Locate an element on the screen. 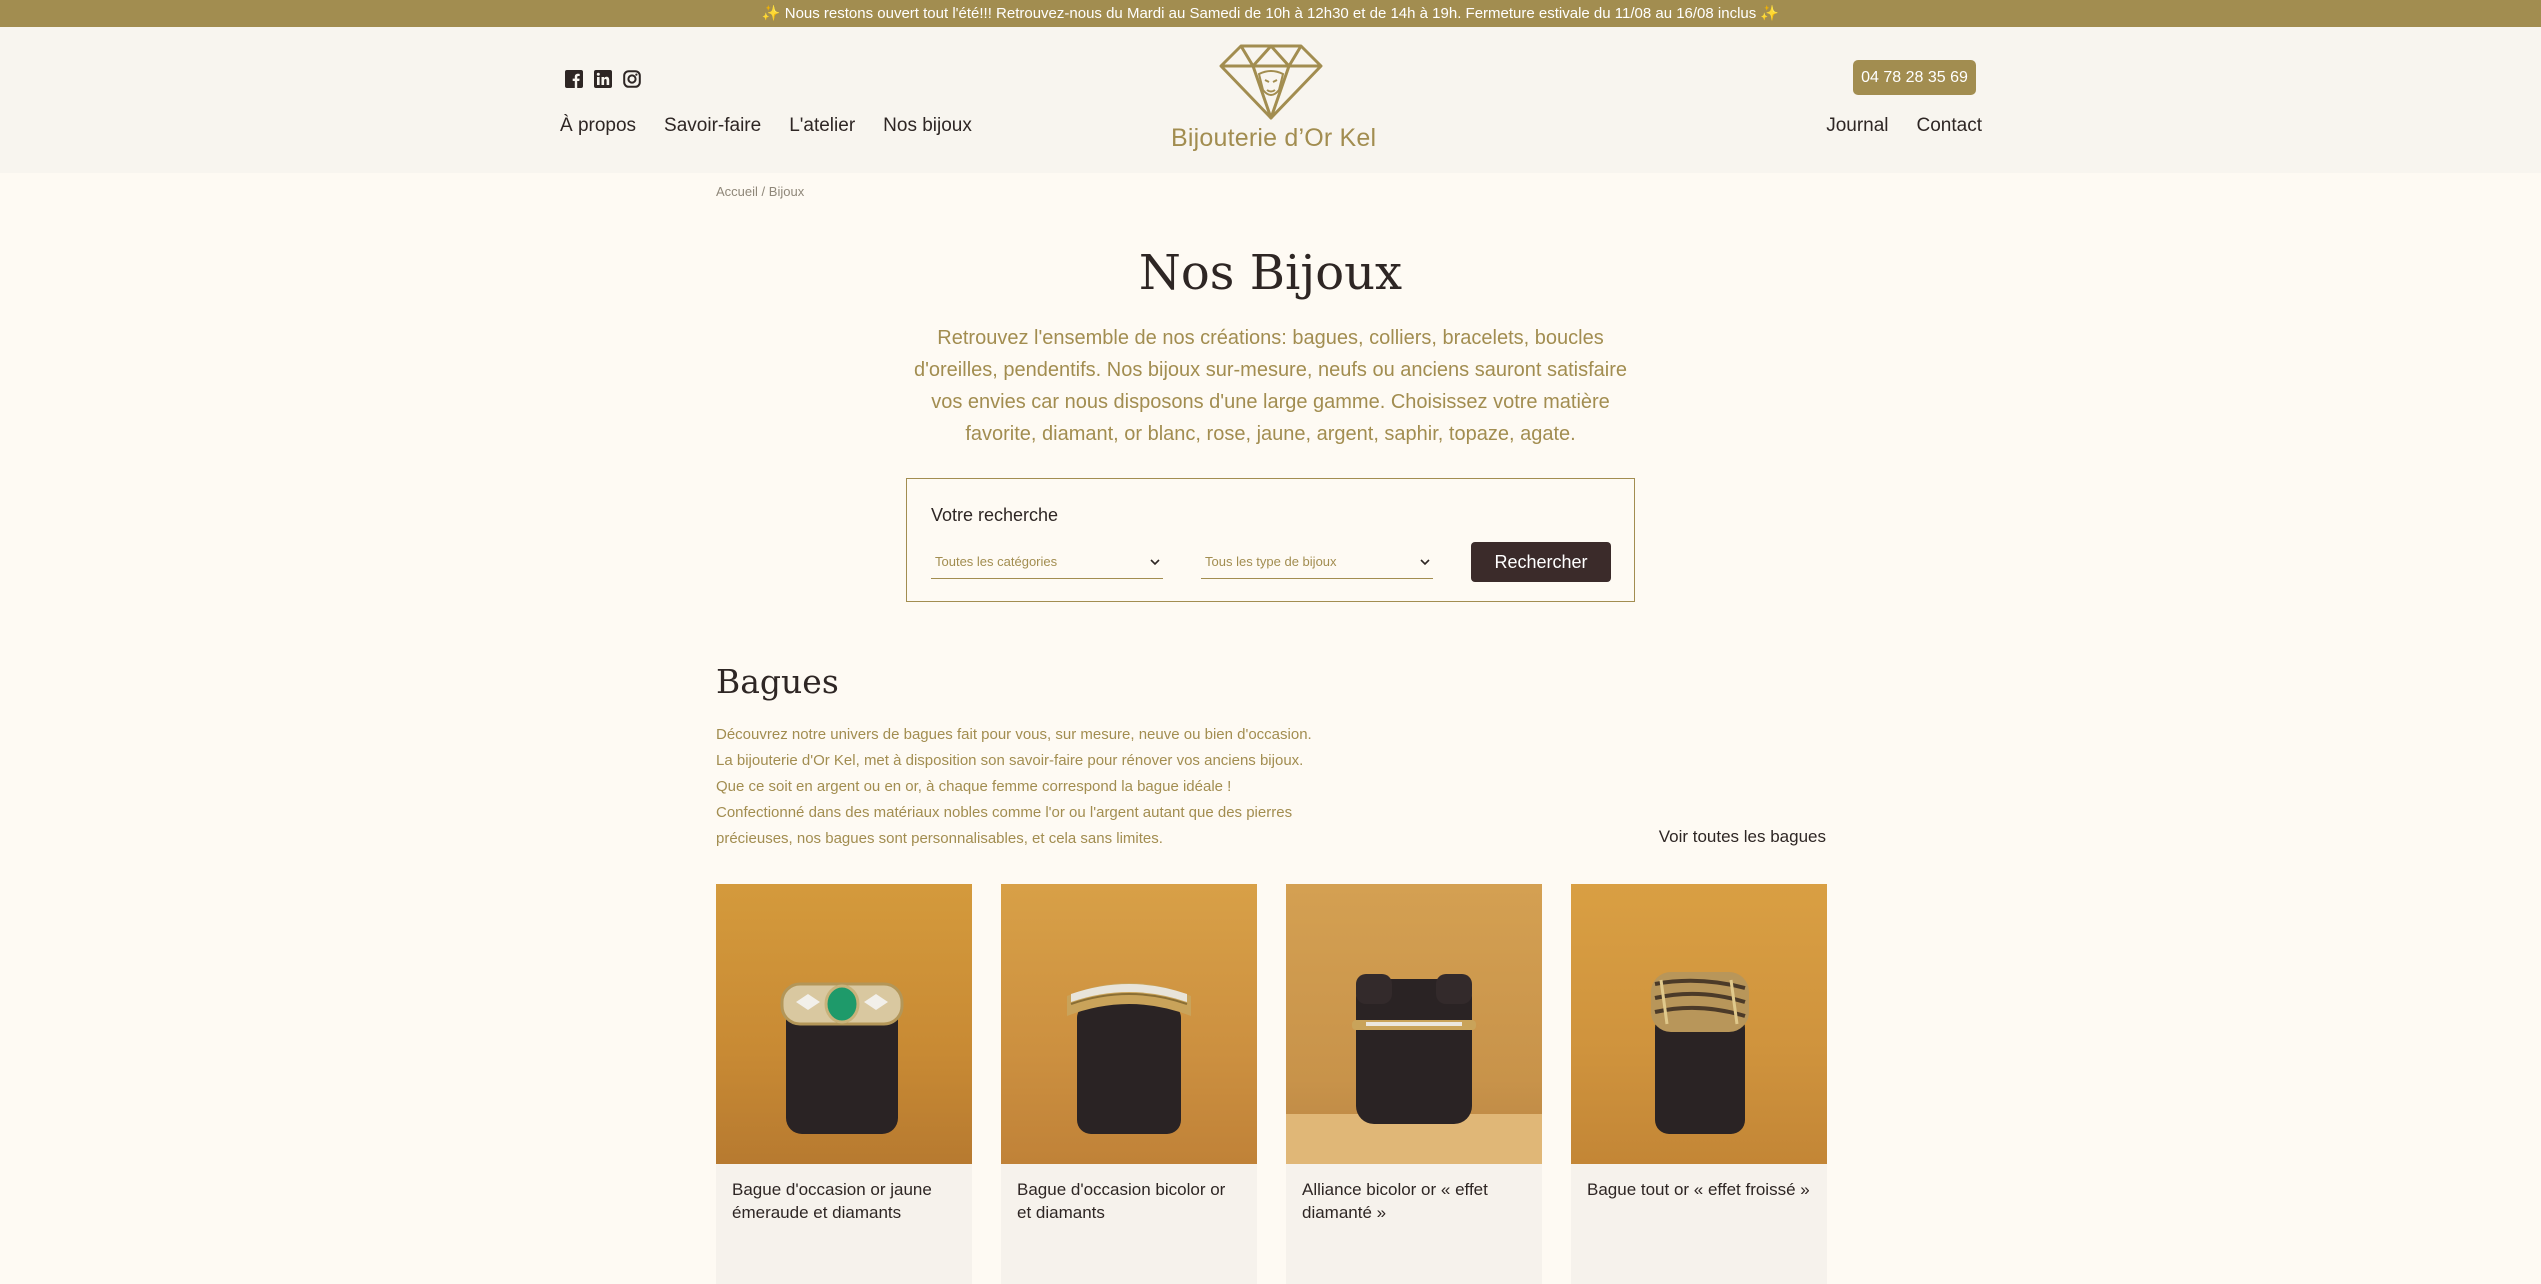 This screenshot has width=2541, height=1284. site-logo: Bijouterie d’Or Kel is located at coordinates (1274, 98).